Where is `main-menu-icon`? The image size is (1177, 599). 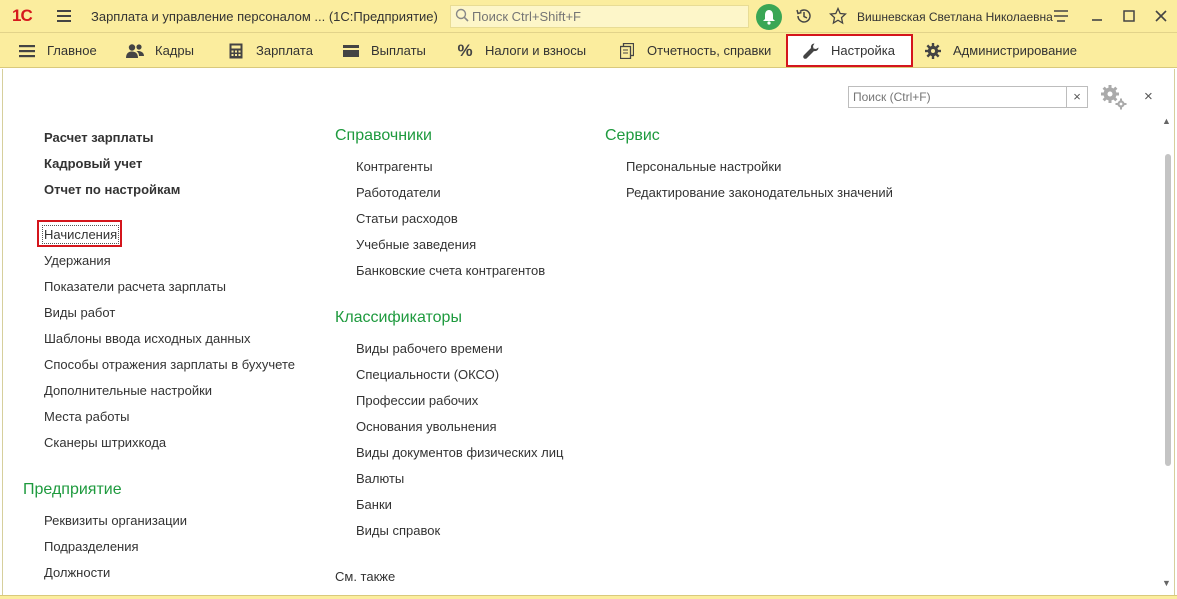
main-menu-icon is located at coordinates (64, 16).